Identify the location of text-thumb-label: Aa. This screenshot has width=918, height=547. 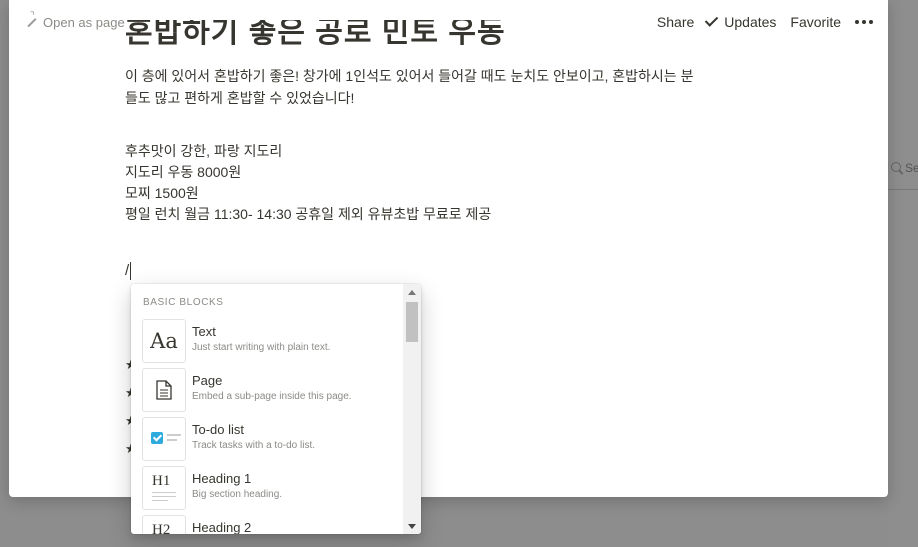
(164, 341).